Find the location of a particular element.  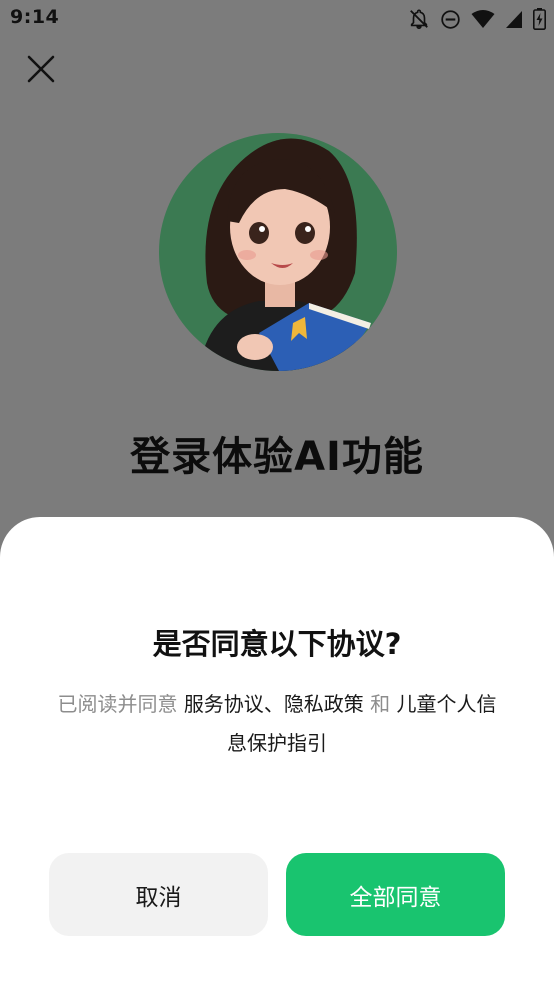

conjunction: 和 is located at coordinates (380, 704).